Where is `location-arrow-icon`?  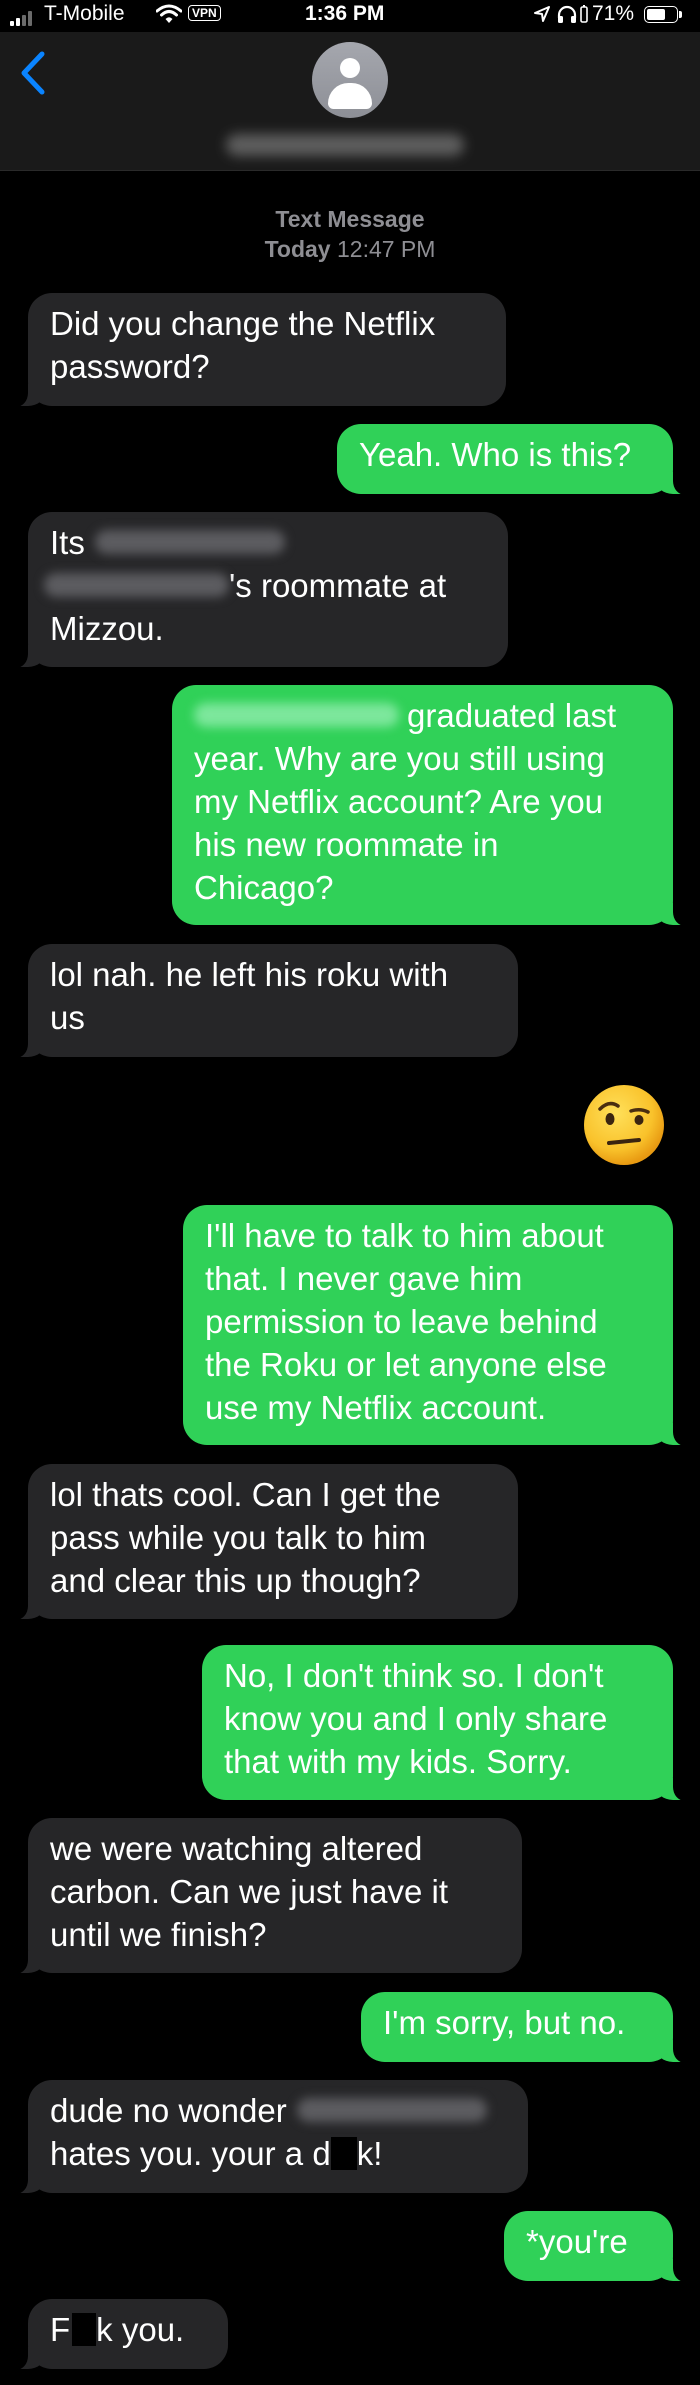 location-arrow-icon is located at coordinates (542, 14).